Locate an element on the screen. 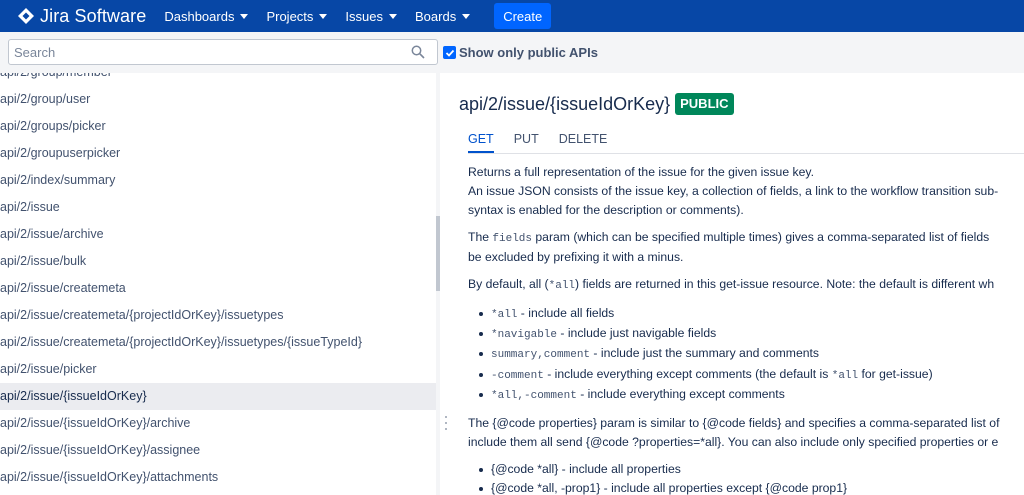  tab-delete: DELETE is located at coordinates (583, 142).